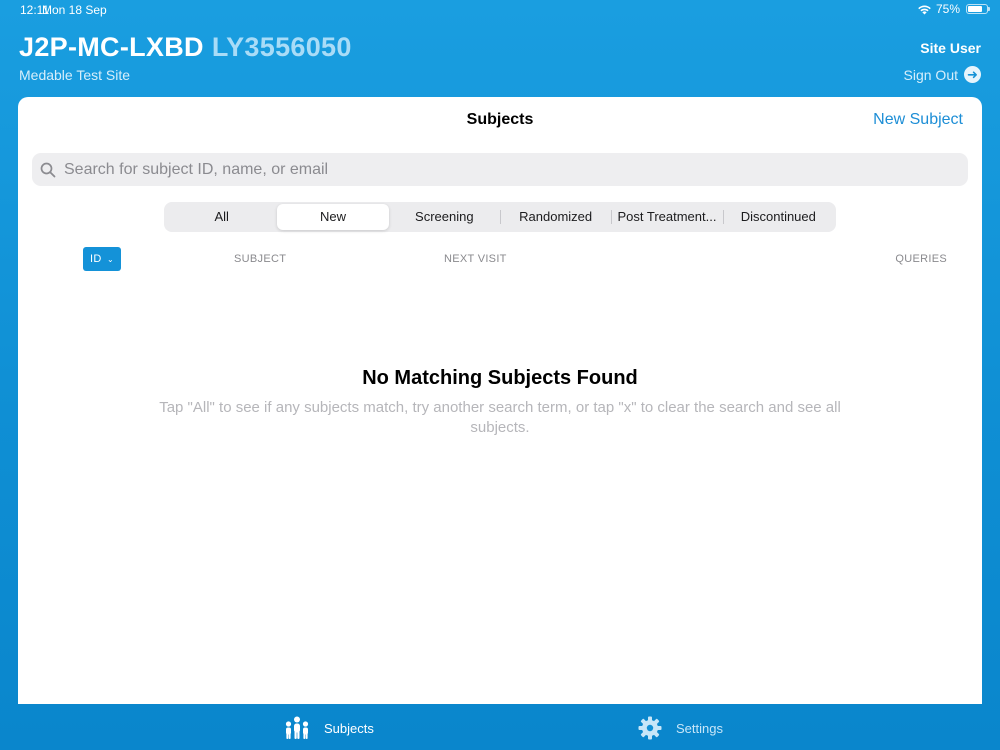 The image size is (1000, 750). I want to click on segment-randomized: Randomized, so click(555, 217).